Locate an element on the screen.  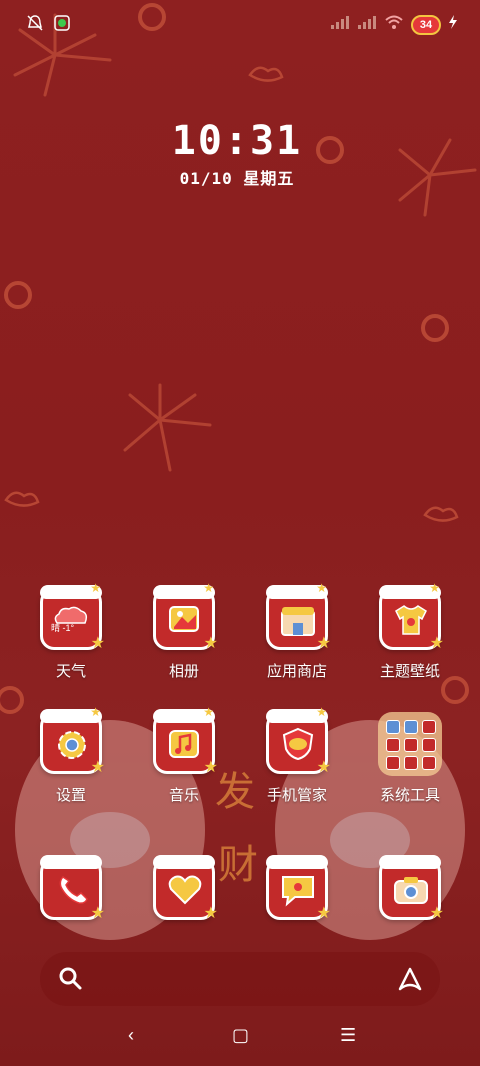
dock-phone: ★ is located at coordinates (71, 888).